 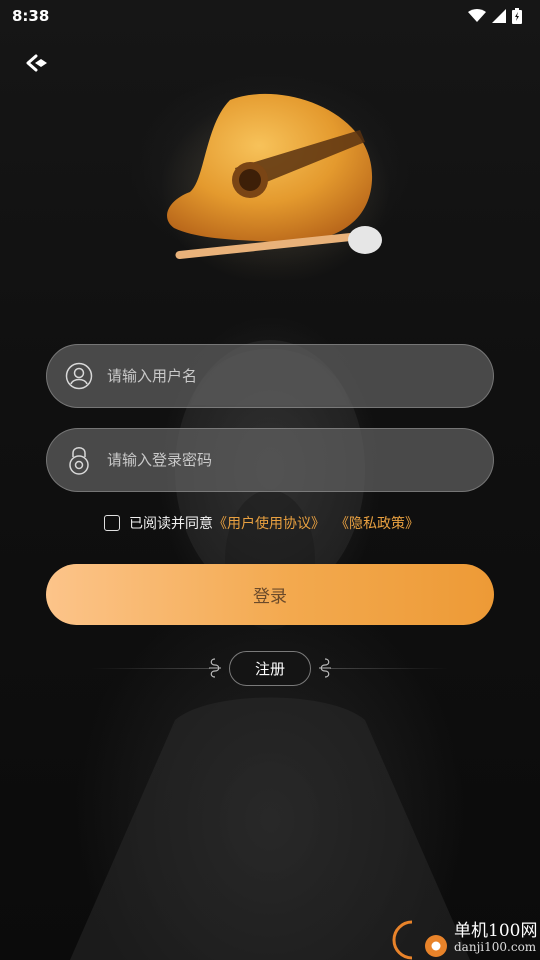 I want to click on agreement-prefix: 已阅读并同意, so click(x=171, y=524).